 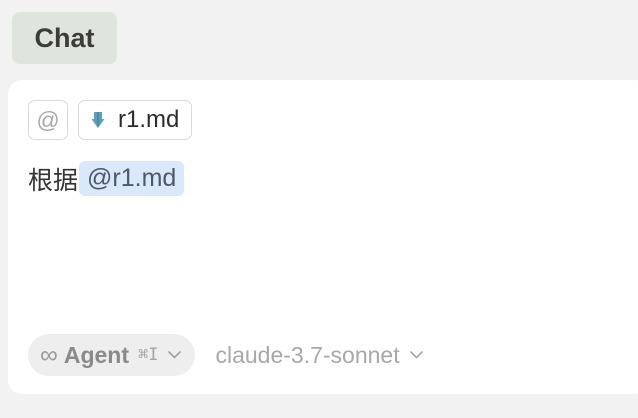 I want to click on chat-tab: Chat, so click(x=64, y=38).